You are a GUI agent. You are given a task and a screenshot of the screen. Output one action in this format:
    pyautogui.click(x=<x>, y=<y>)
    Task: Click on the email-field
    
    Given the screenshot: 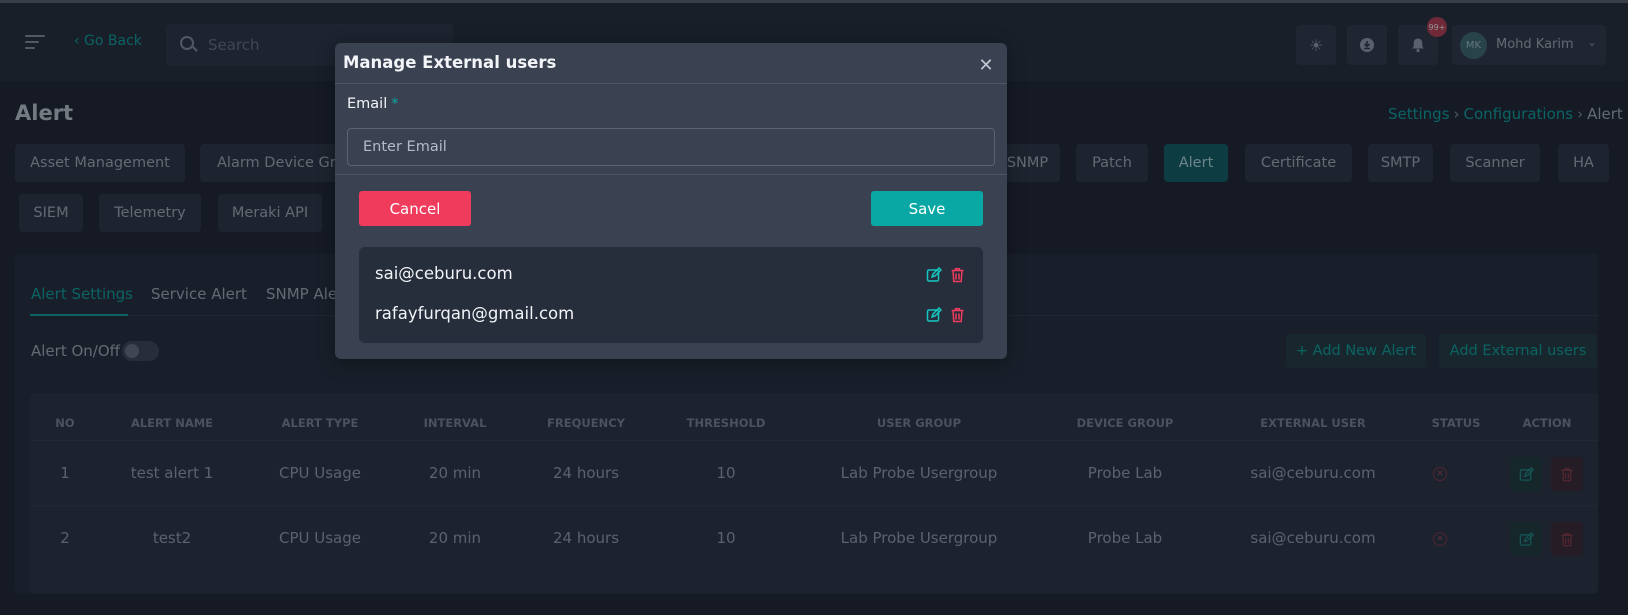 What is the action you would take?
    pyautogui.click(x=671, y=147)
    